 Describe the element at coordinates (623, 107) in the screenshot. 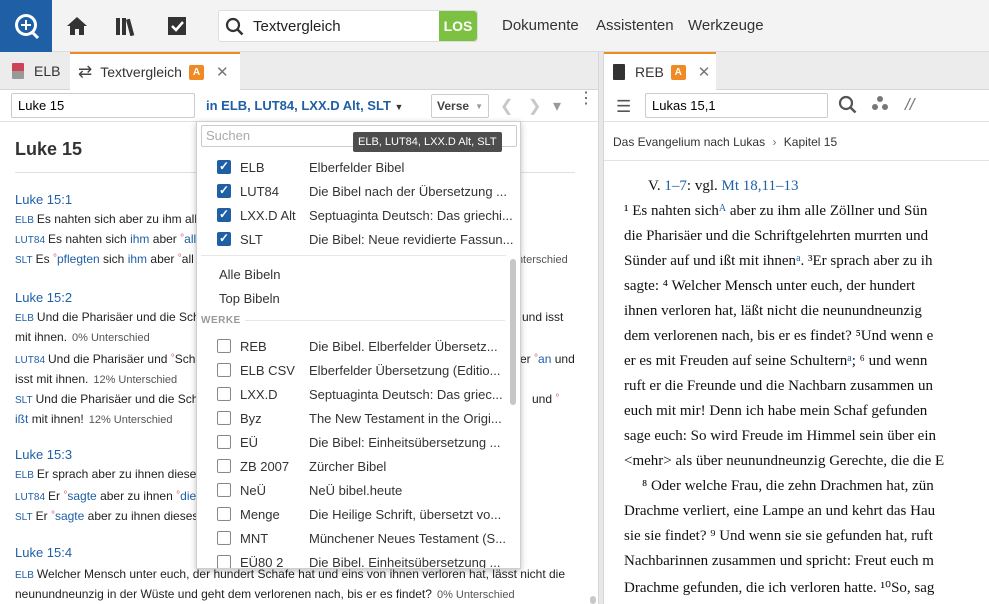

I see `menu-icon: ☰` at that location.